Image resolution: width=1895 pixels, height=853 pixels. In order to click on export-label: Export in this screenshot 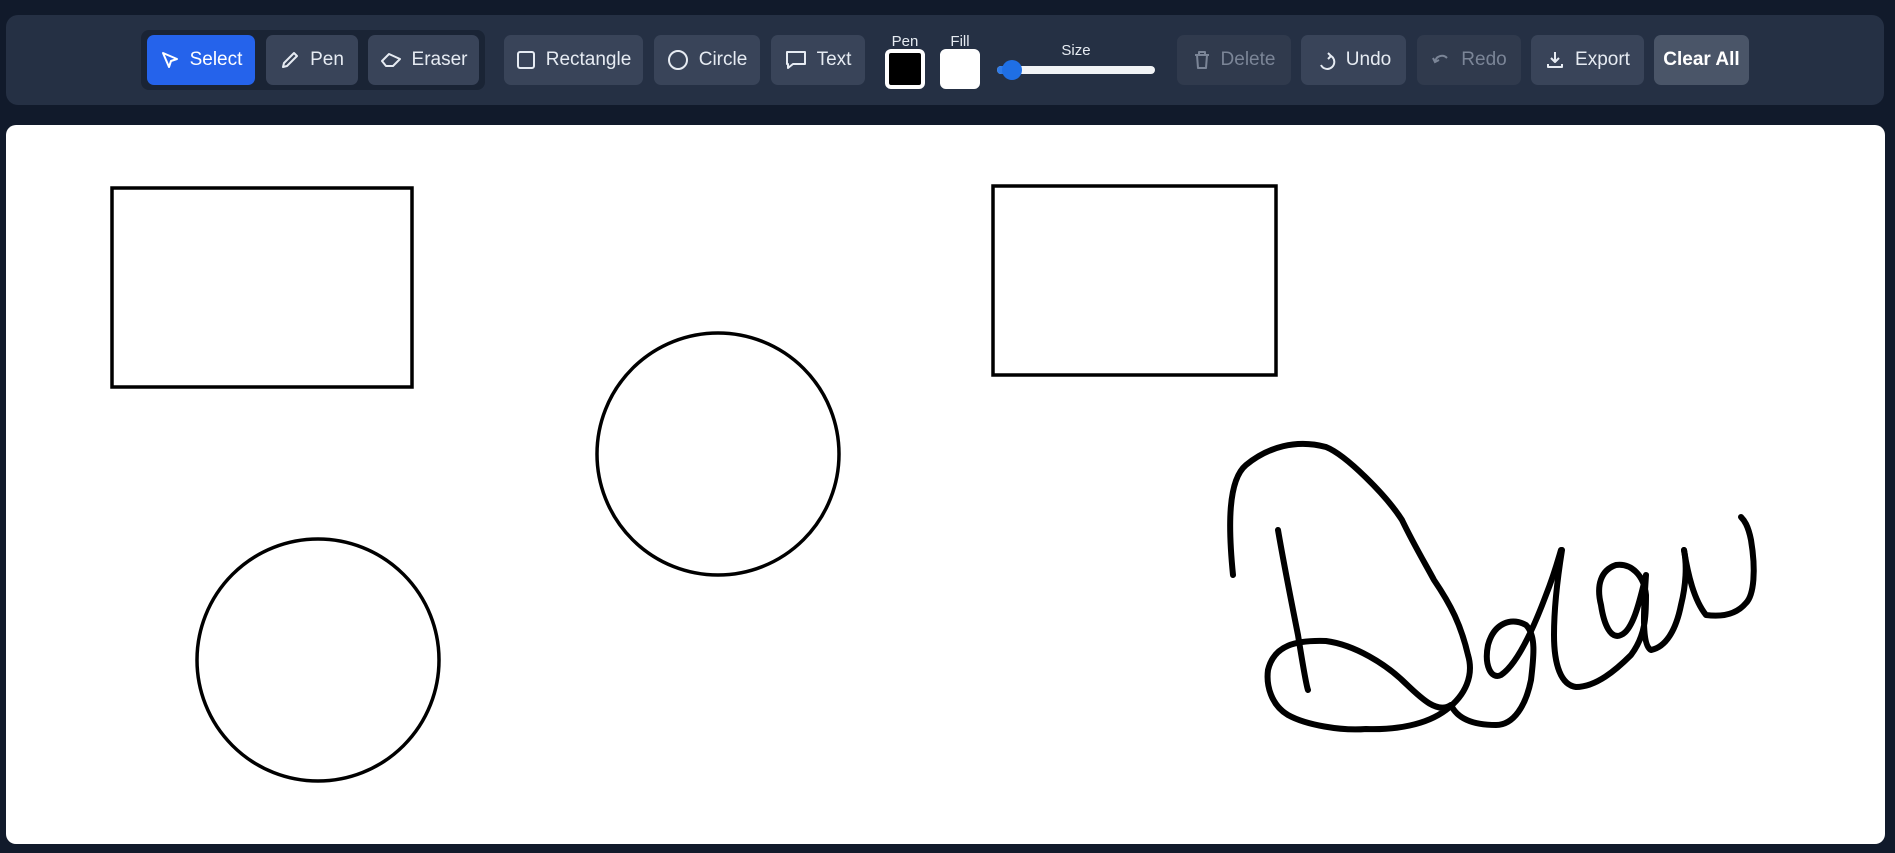, I will do `click(1602, 59)`.